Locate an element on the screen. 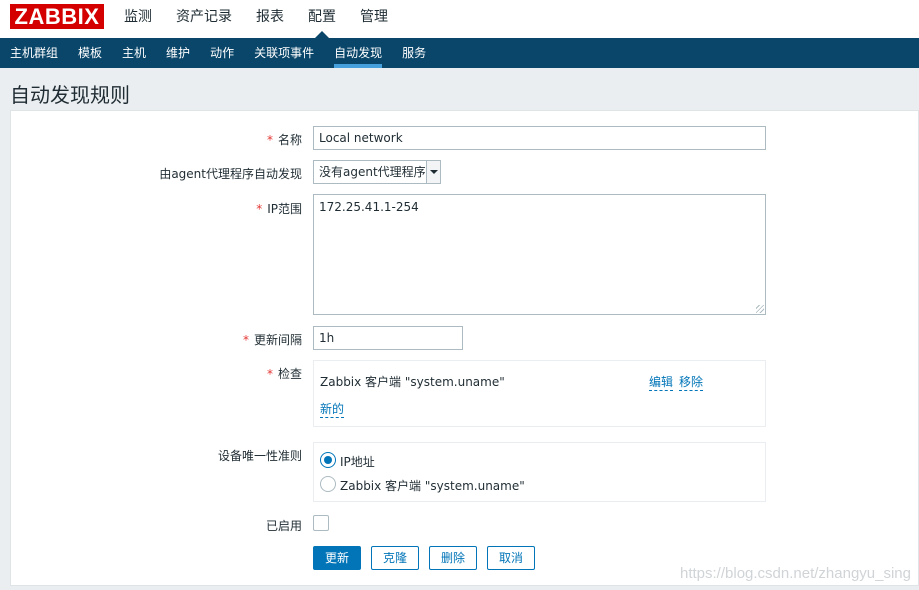 Image resolution: width=919 pixels, height=590 pixels. main-menu-inventory: 资产记录 is located at coordinates (204, 19).